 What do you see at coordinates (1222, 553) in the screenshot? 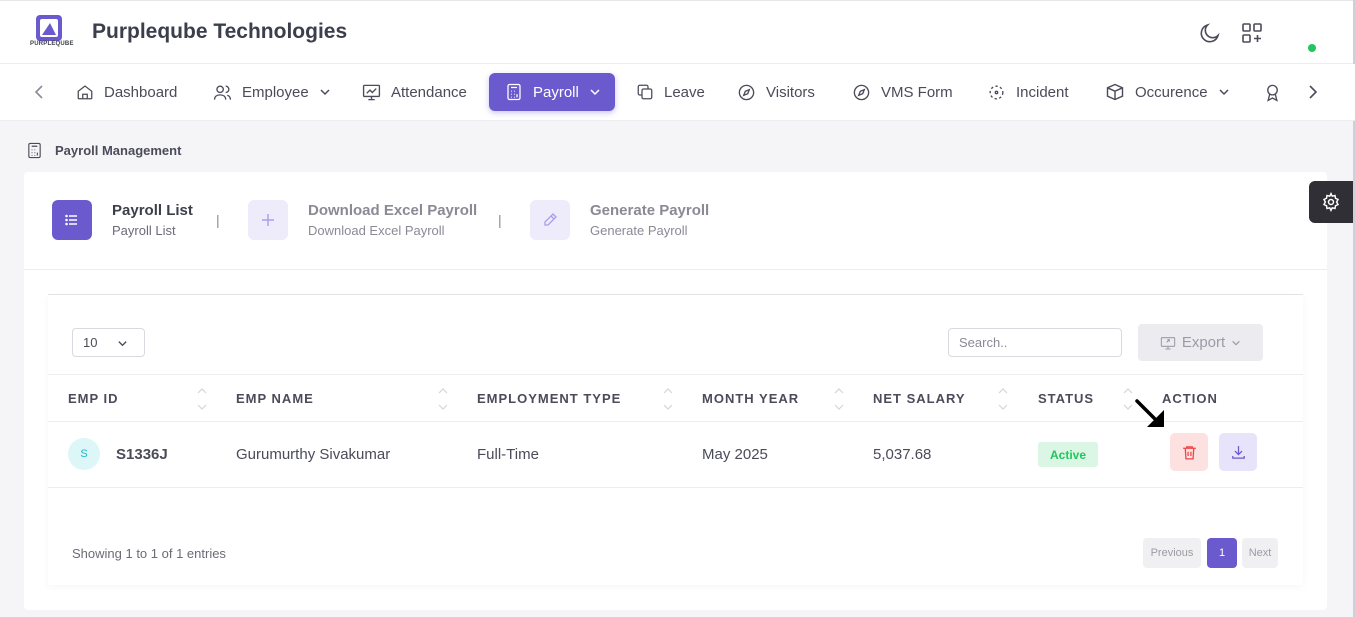
I see `page-button-1: 1` at bounding box center [1222, 553].